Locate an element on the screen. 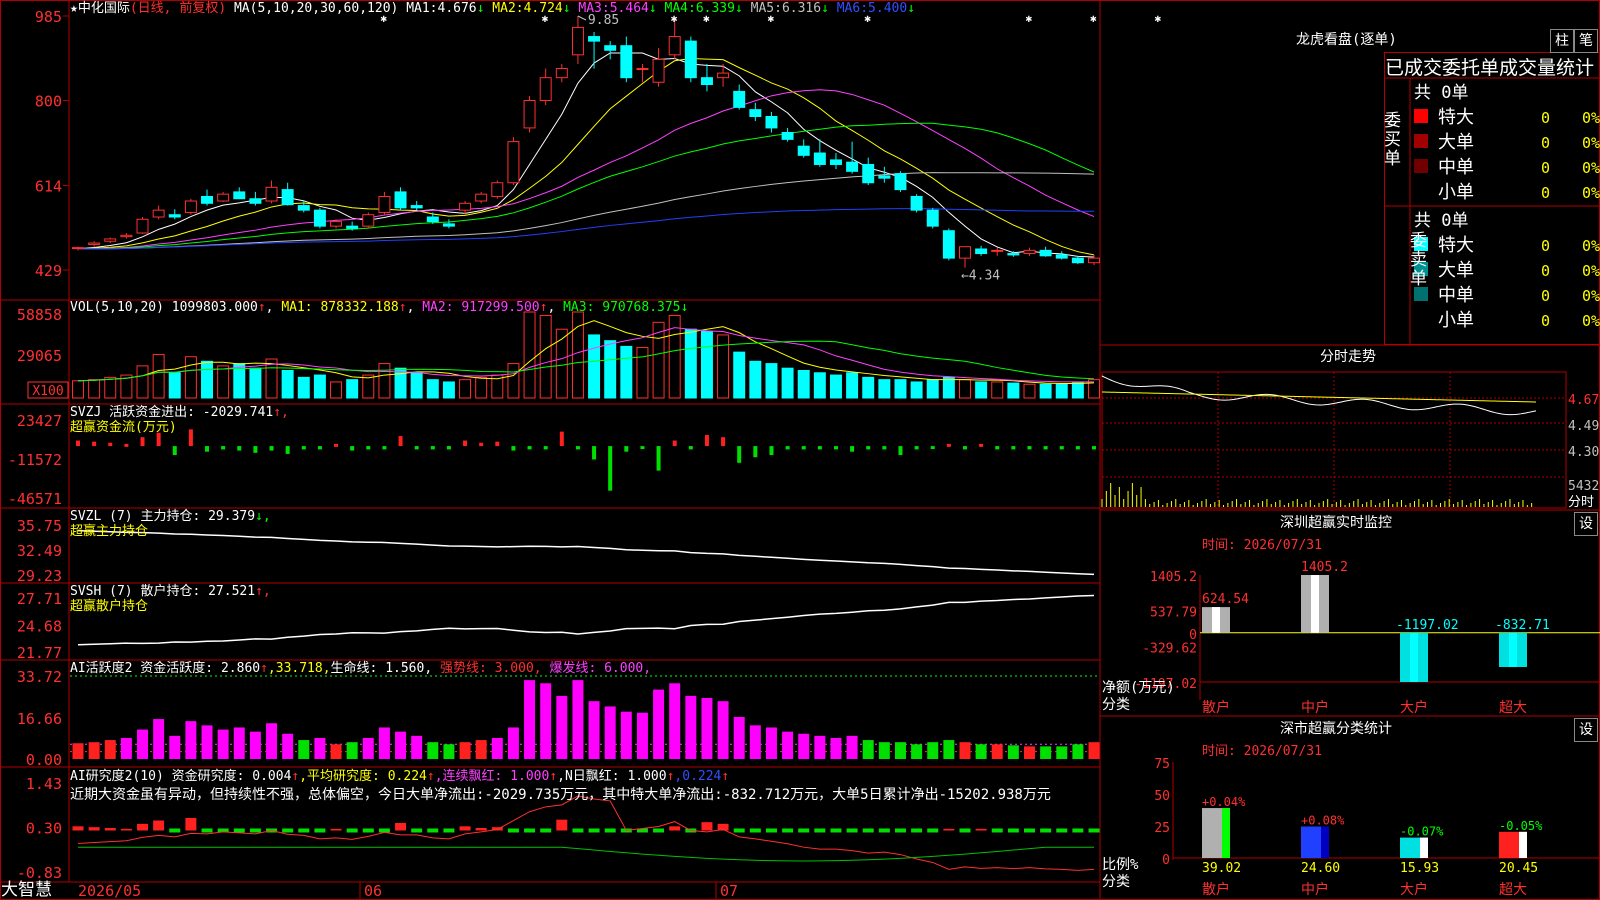 The height and width of the screenshot is (900, 1600). sell-order-row-name: 中单 is located at coordinates (1456, 295).